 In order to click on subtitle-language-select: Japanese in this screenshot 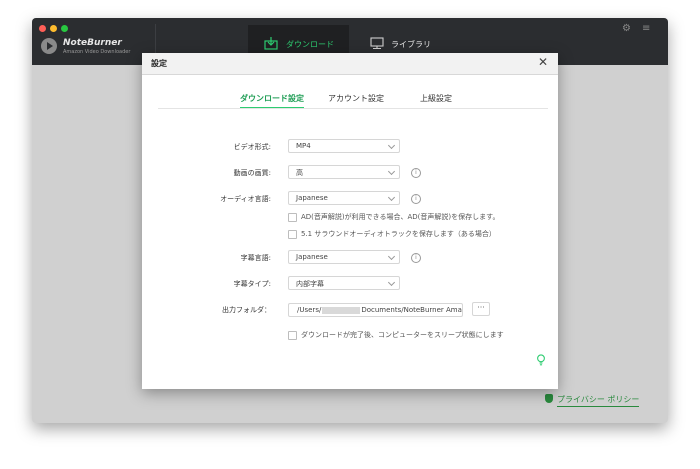, I will do `click(344, 257)`.